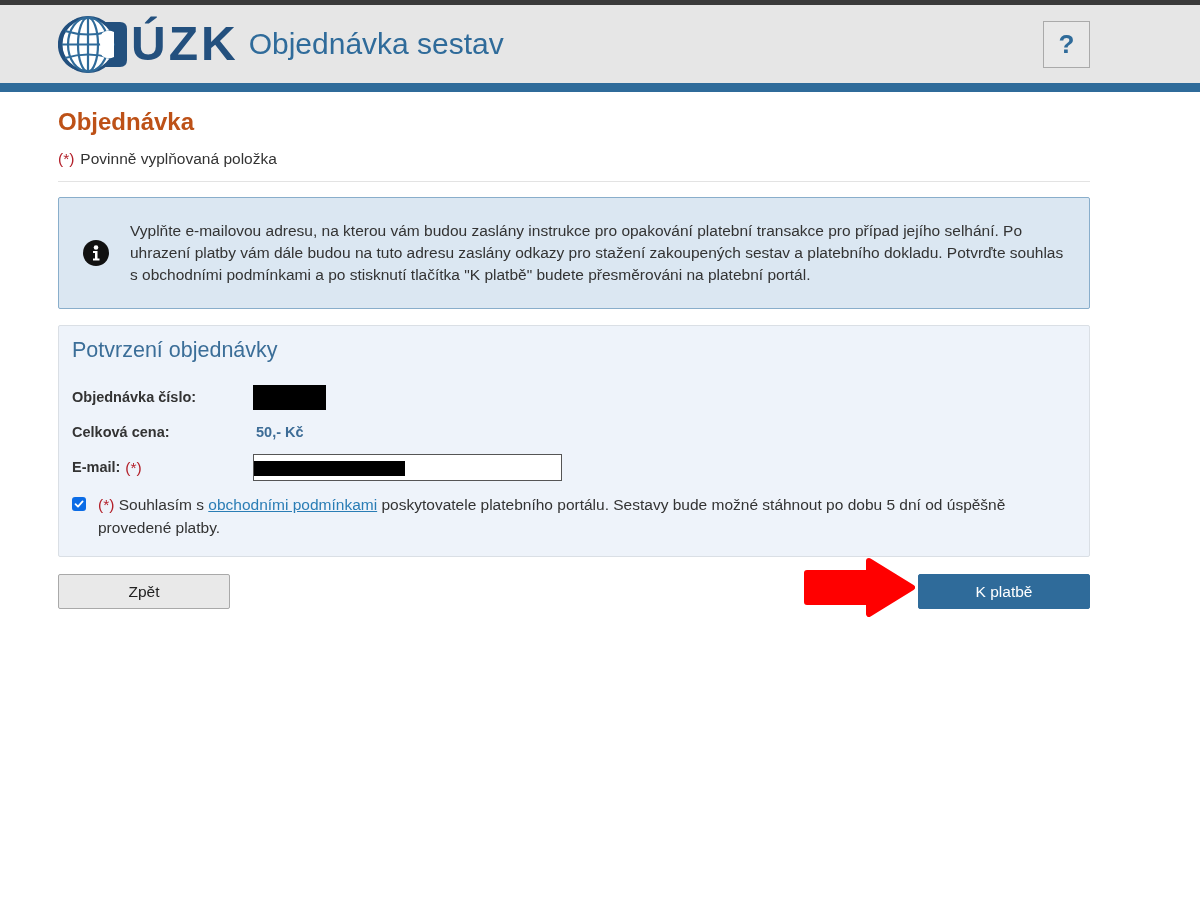 The height and width of the screenshot is (904, 1200). I want to click on globe-logo-icon, so click(93, 44).